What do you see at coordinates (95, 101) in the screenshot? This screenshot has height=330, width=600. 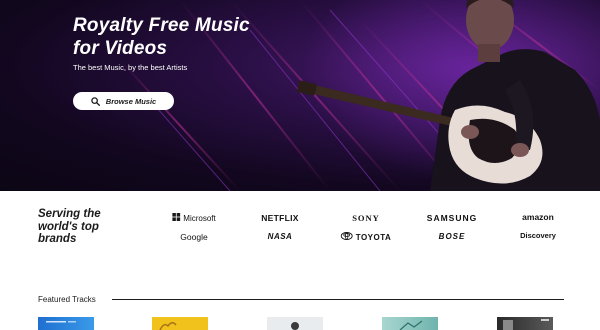 I see `search-icon` at bounding box center [95, 101].